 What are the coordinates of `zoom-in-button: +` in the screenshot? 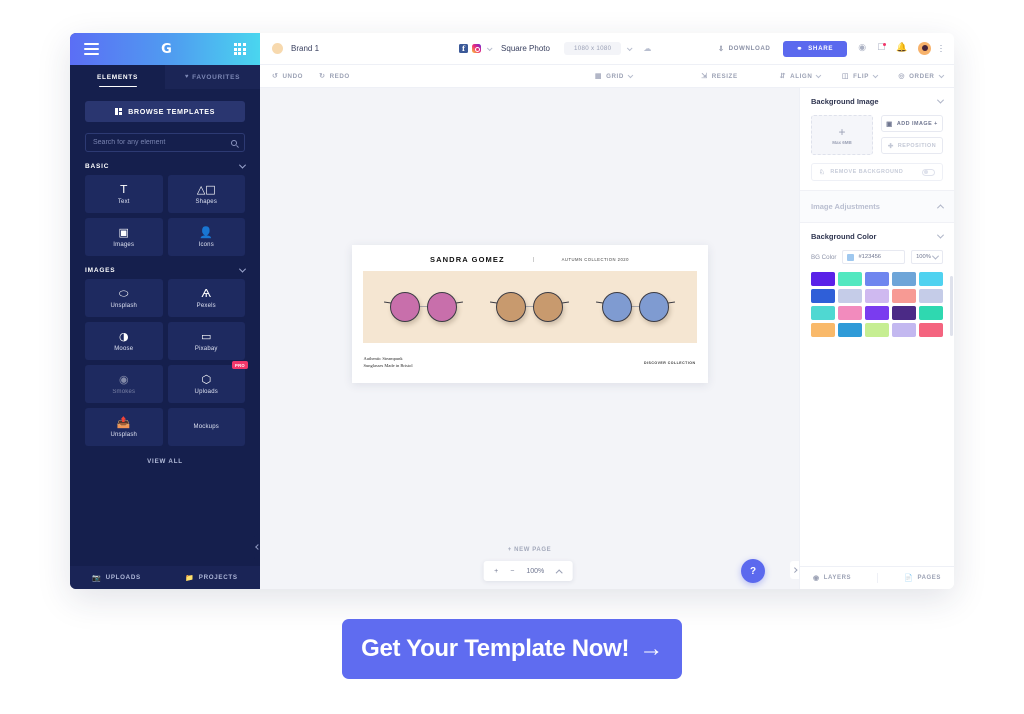 It's located at (496, 571).